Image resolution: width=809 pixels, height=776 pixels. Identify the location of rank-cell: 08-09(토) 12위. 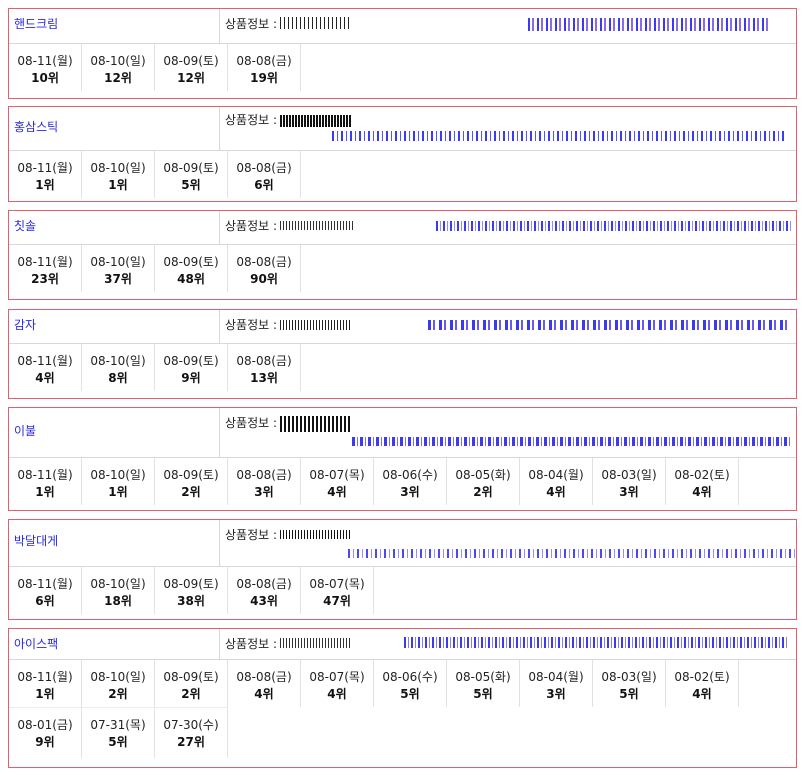
(191, 67).